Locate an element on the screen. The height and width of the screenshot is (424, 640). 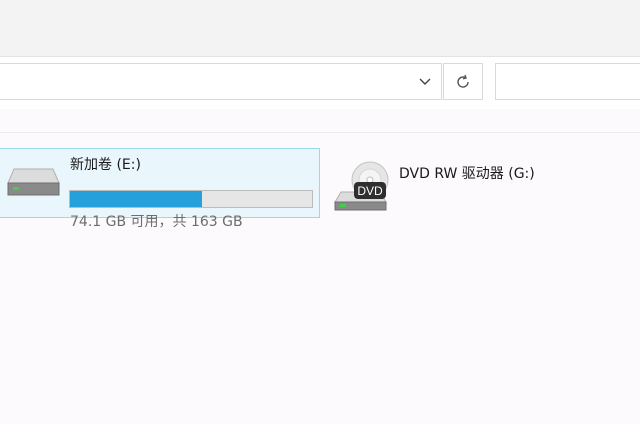
refresh-icon is located at coordinates (463, 81).